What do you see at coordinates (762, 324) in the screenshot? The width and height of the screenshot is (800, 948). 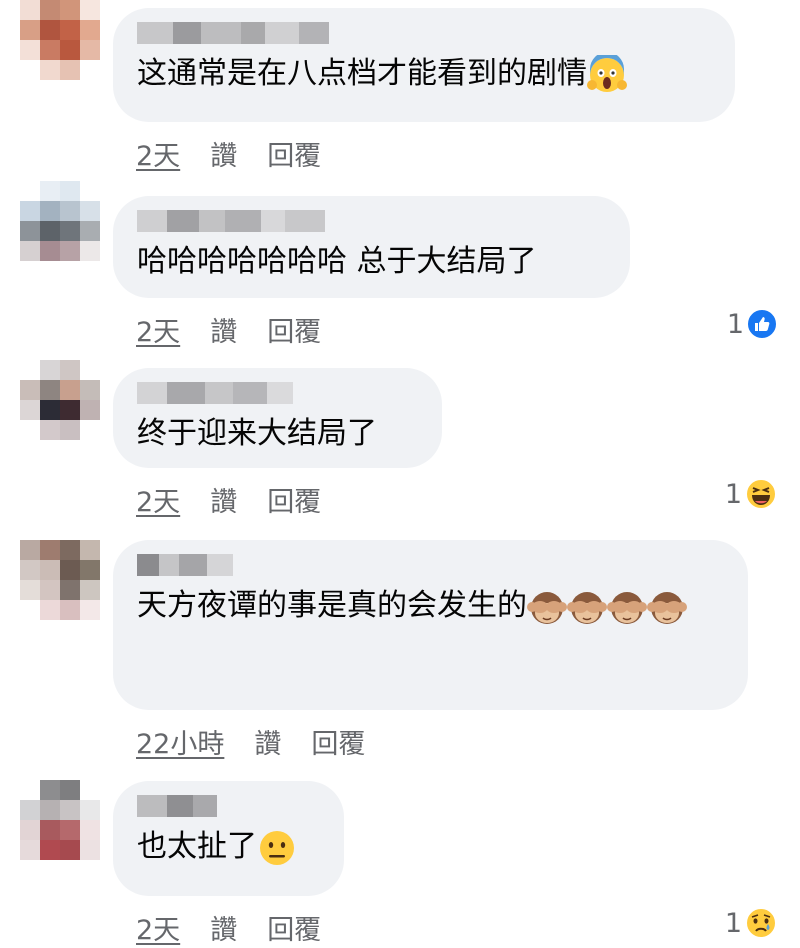 I see `like-icon` at bounding box center [762, 324].